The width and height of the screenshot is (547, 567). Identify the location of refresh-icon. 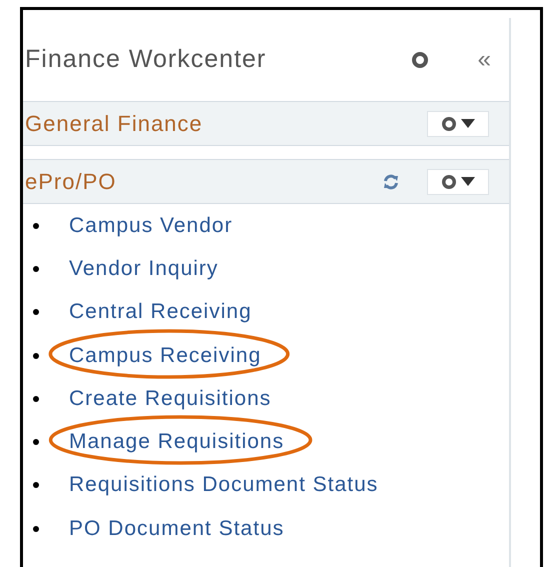
(391, 182).